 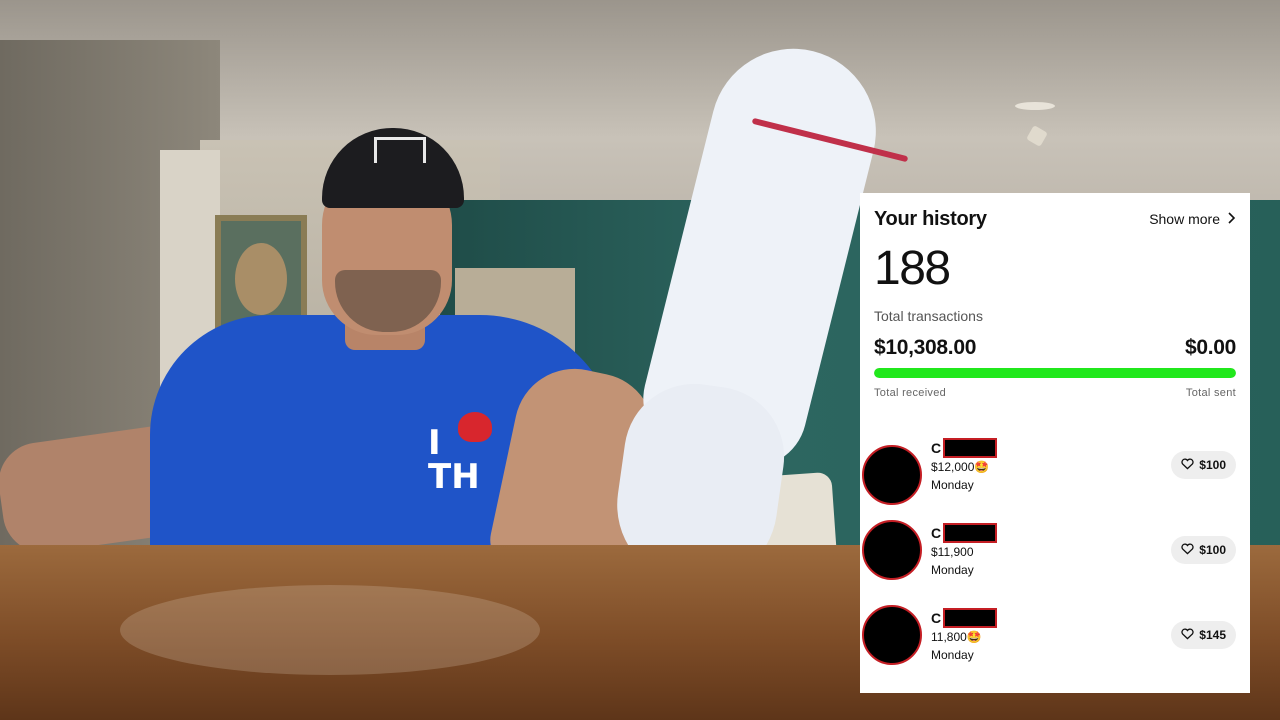 I want to click on show-more-link: Show more, so click(x=1192, y=219).